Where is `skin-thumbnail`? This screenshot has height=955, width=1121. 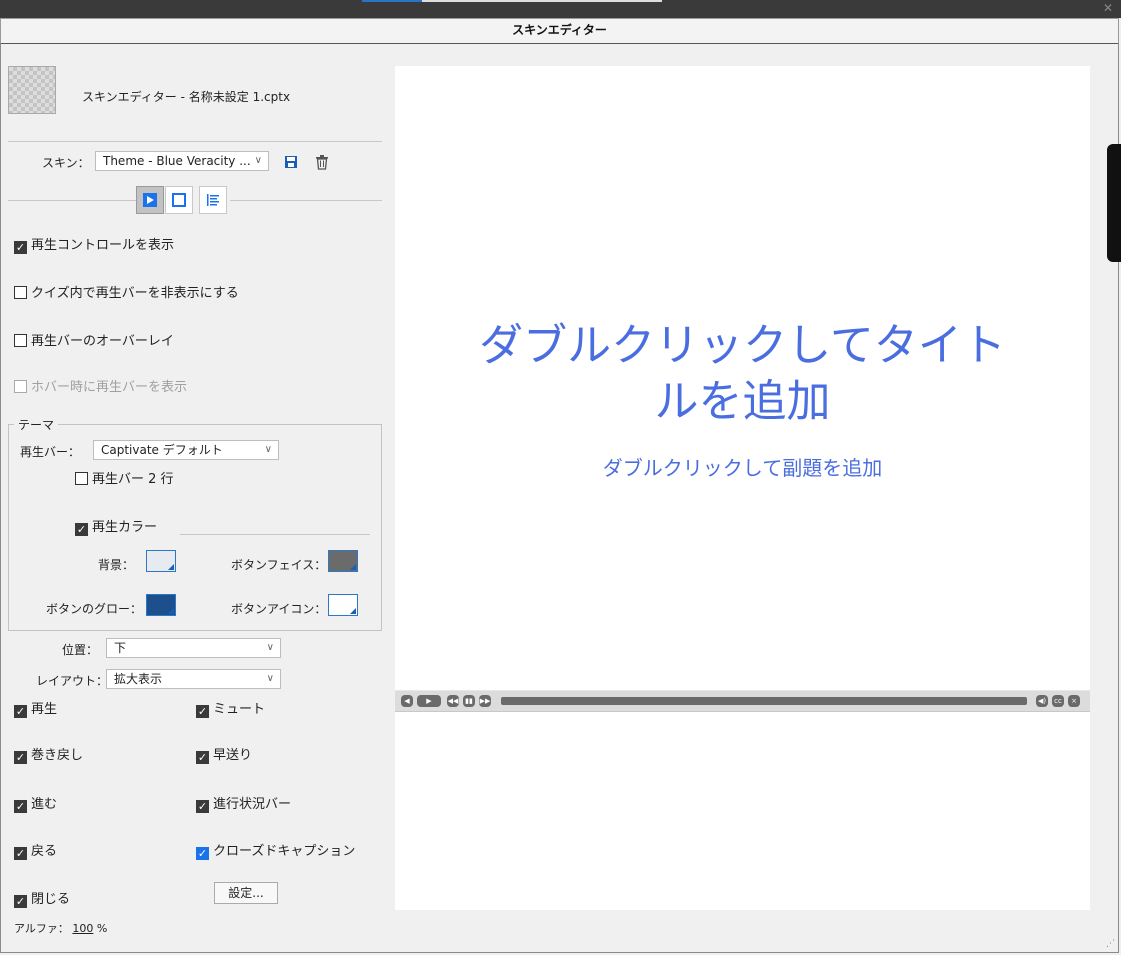 skin-thumbnail is located at coordinates (32, 90).